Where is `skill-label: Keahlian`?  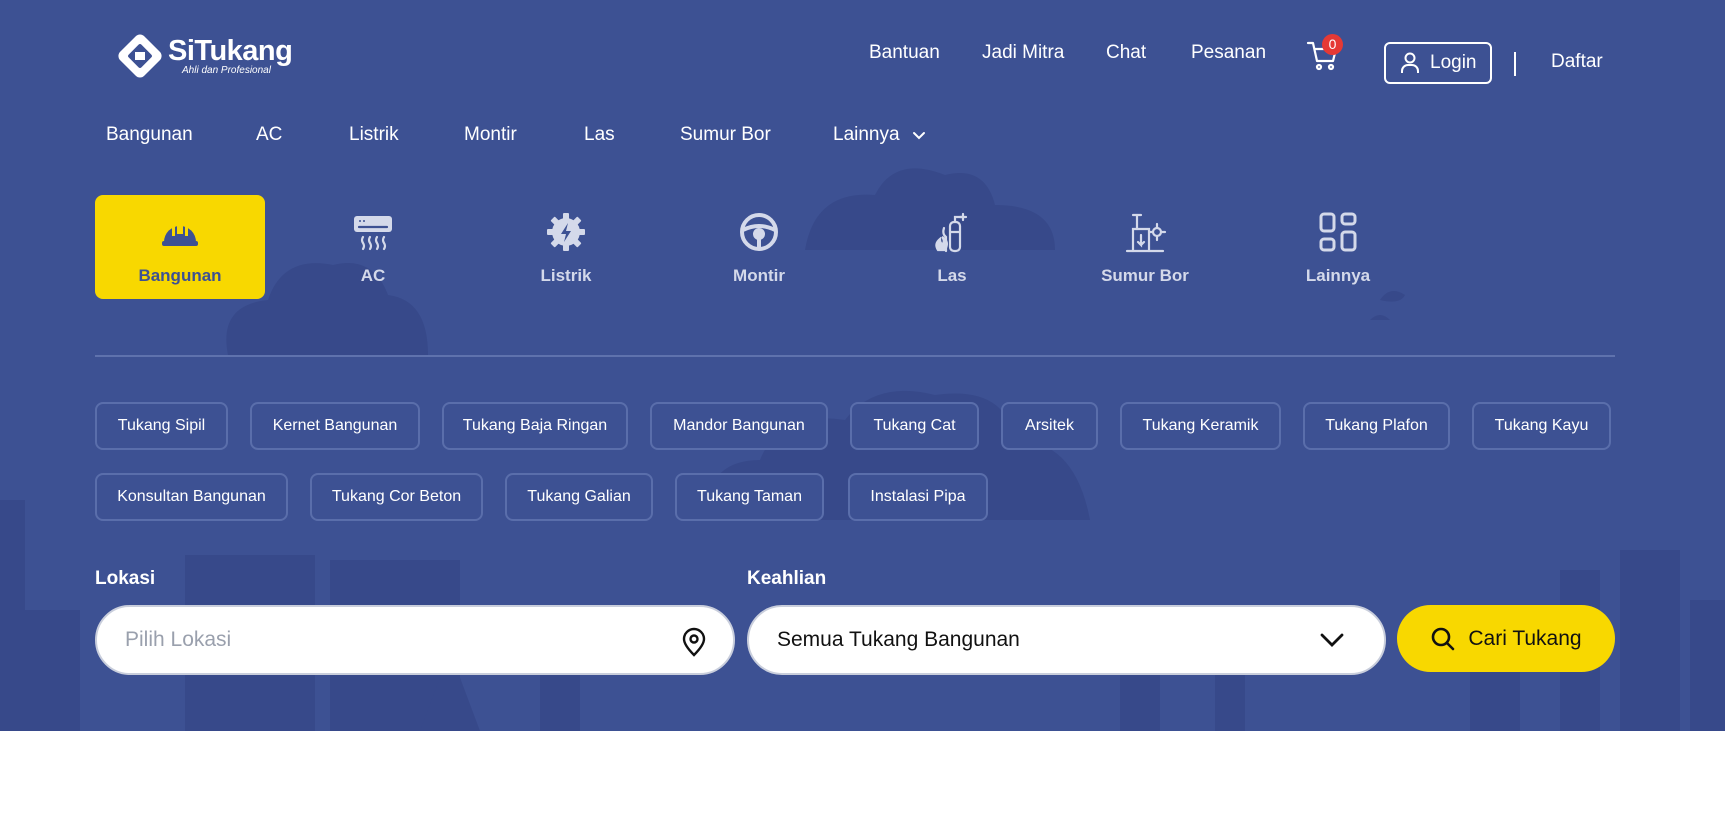 skill-label: Keahlian is located at coordinates (787, 578).